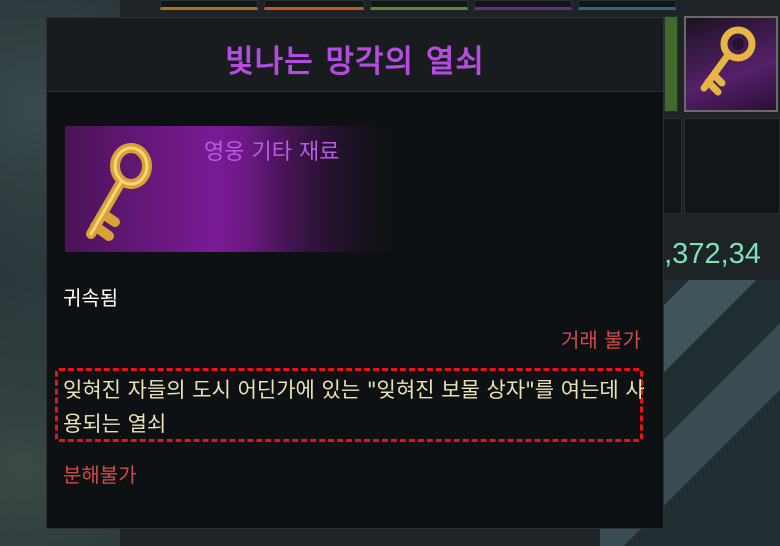 This screenshot has width=780, height=546. I want to click on inventory-slot-key, so click(731, 64).